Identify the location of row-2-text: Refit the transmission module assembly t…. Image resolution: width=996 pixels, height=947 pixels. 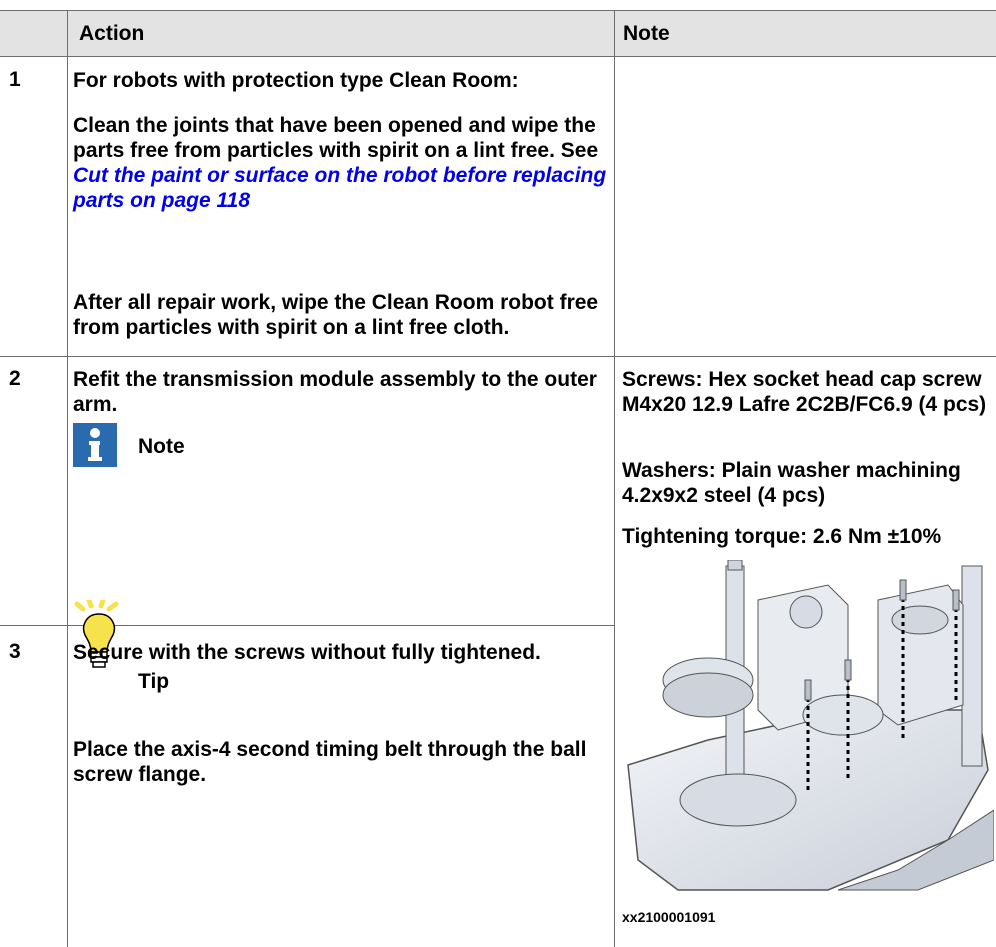
(335, 392).